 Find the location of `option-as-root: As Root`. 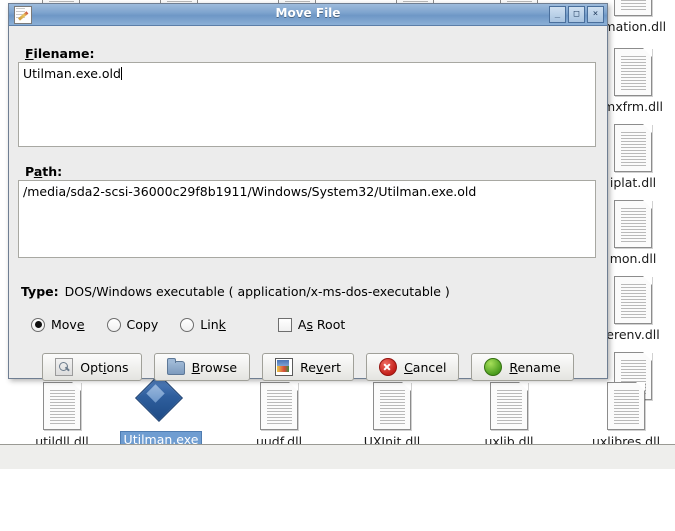

option-as-root: As Root is located at coordinates (311, 324).